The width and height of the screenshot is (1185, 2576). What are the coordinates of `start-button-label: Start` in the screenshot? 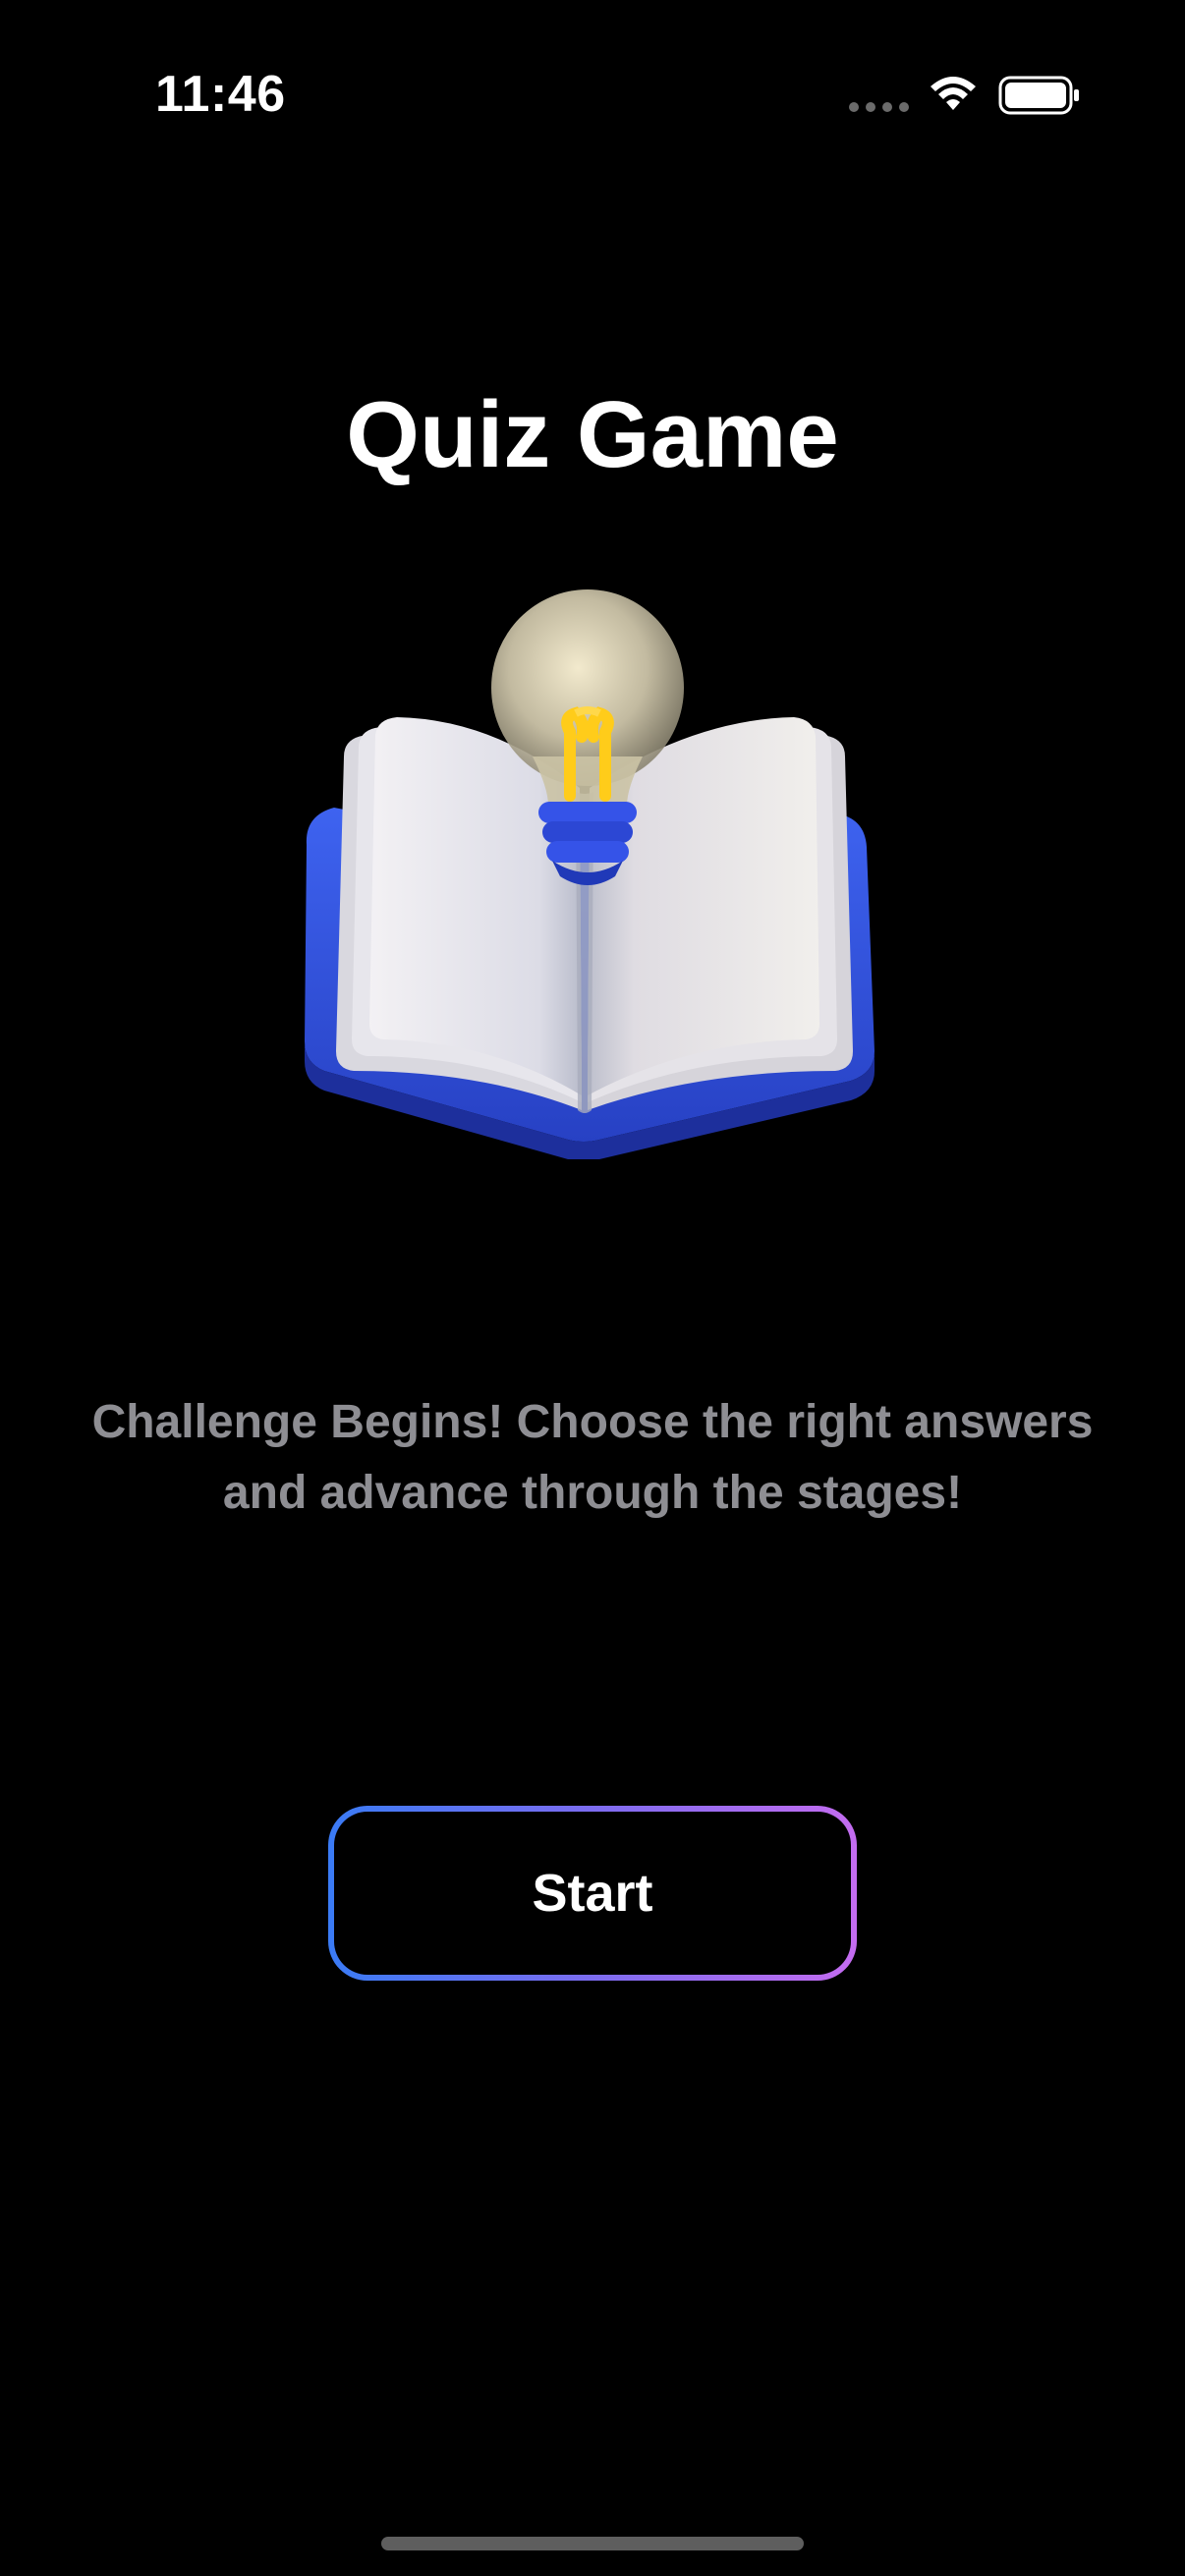 It's located at (592, 1893).